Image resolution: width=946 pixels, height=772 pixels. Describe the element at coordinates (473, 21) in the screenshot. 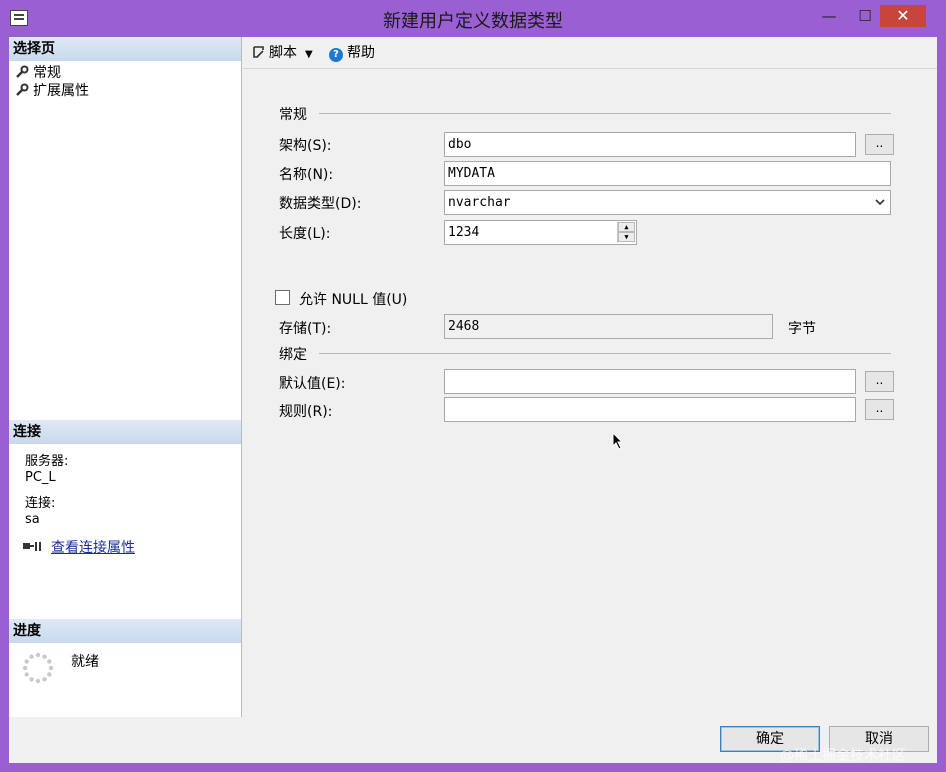

I see `window-title: 新建用户定义数据类型` at that location.